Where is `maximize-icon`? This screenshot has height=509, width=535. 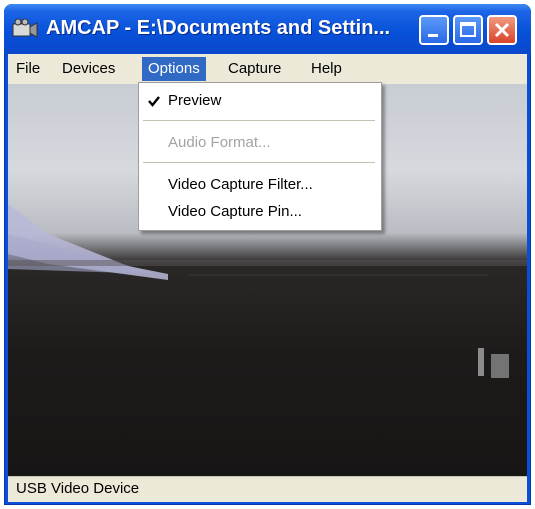
maximize-icon is located at coordinates (468, 29).